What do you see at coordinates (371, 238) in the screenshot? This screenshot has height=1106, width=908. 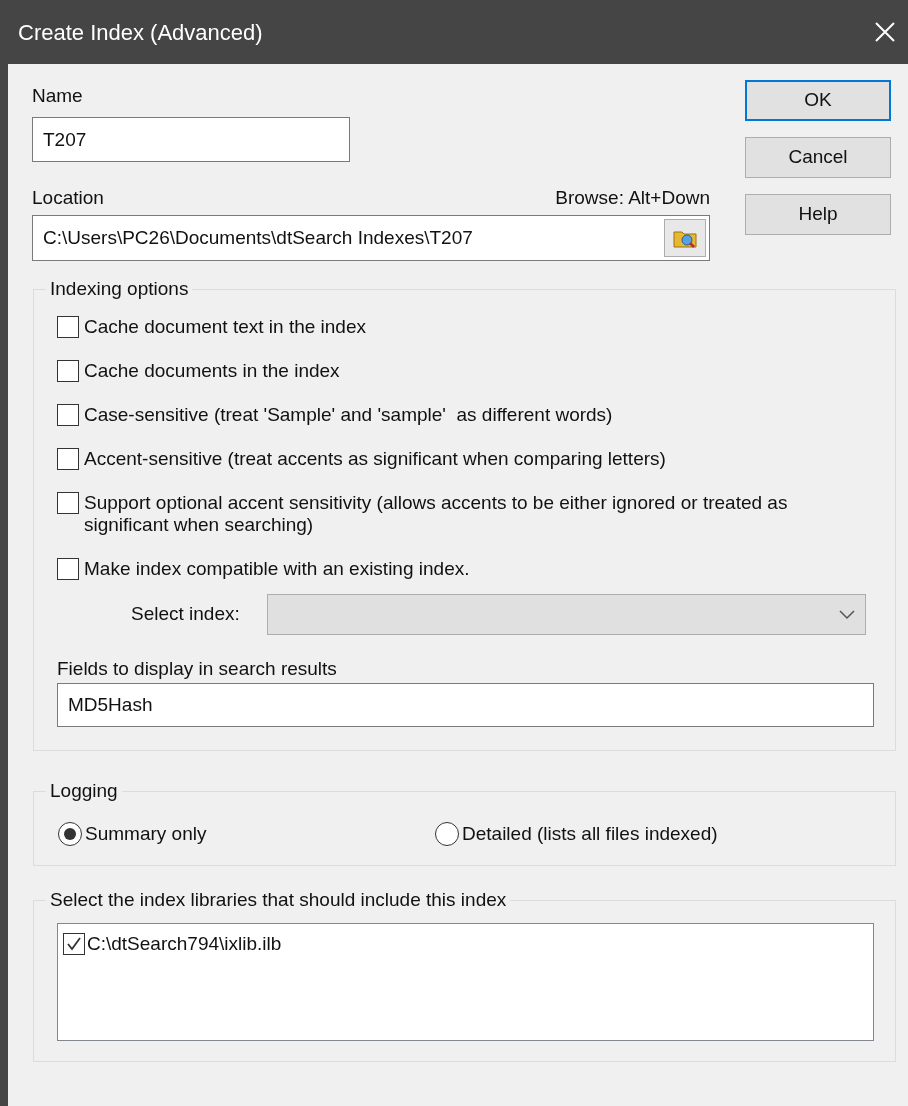 I see `location-field: C:\Users\PC26\Documents\dtSearch Indexes\T207` at bounding box center [371, 238].